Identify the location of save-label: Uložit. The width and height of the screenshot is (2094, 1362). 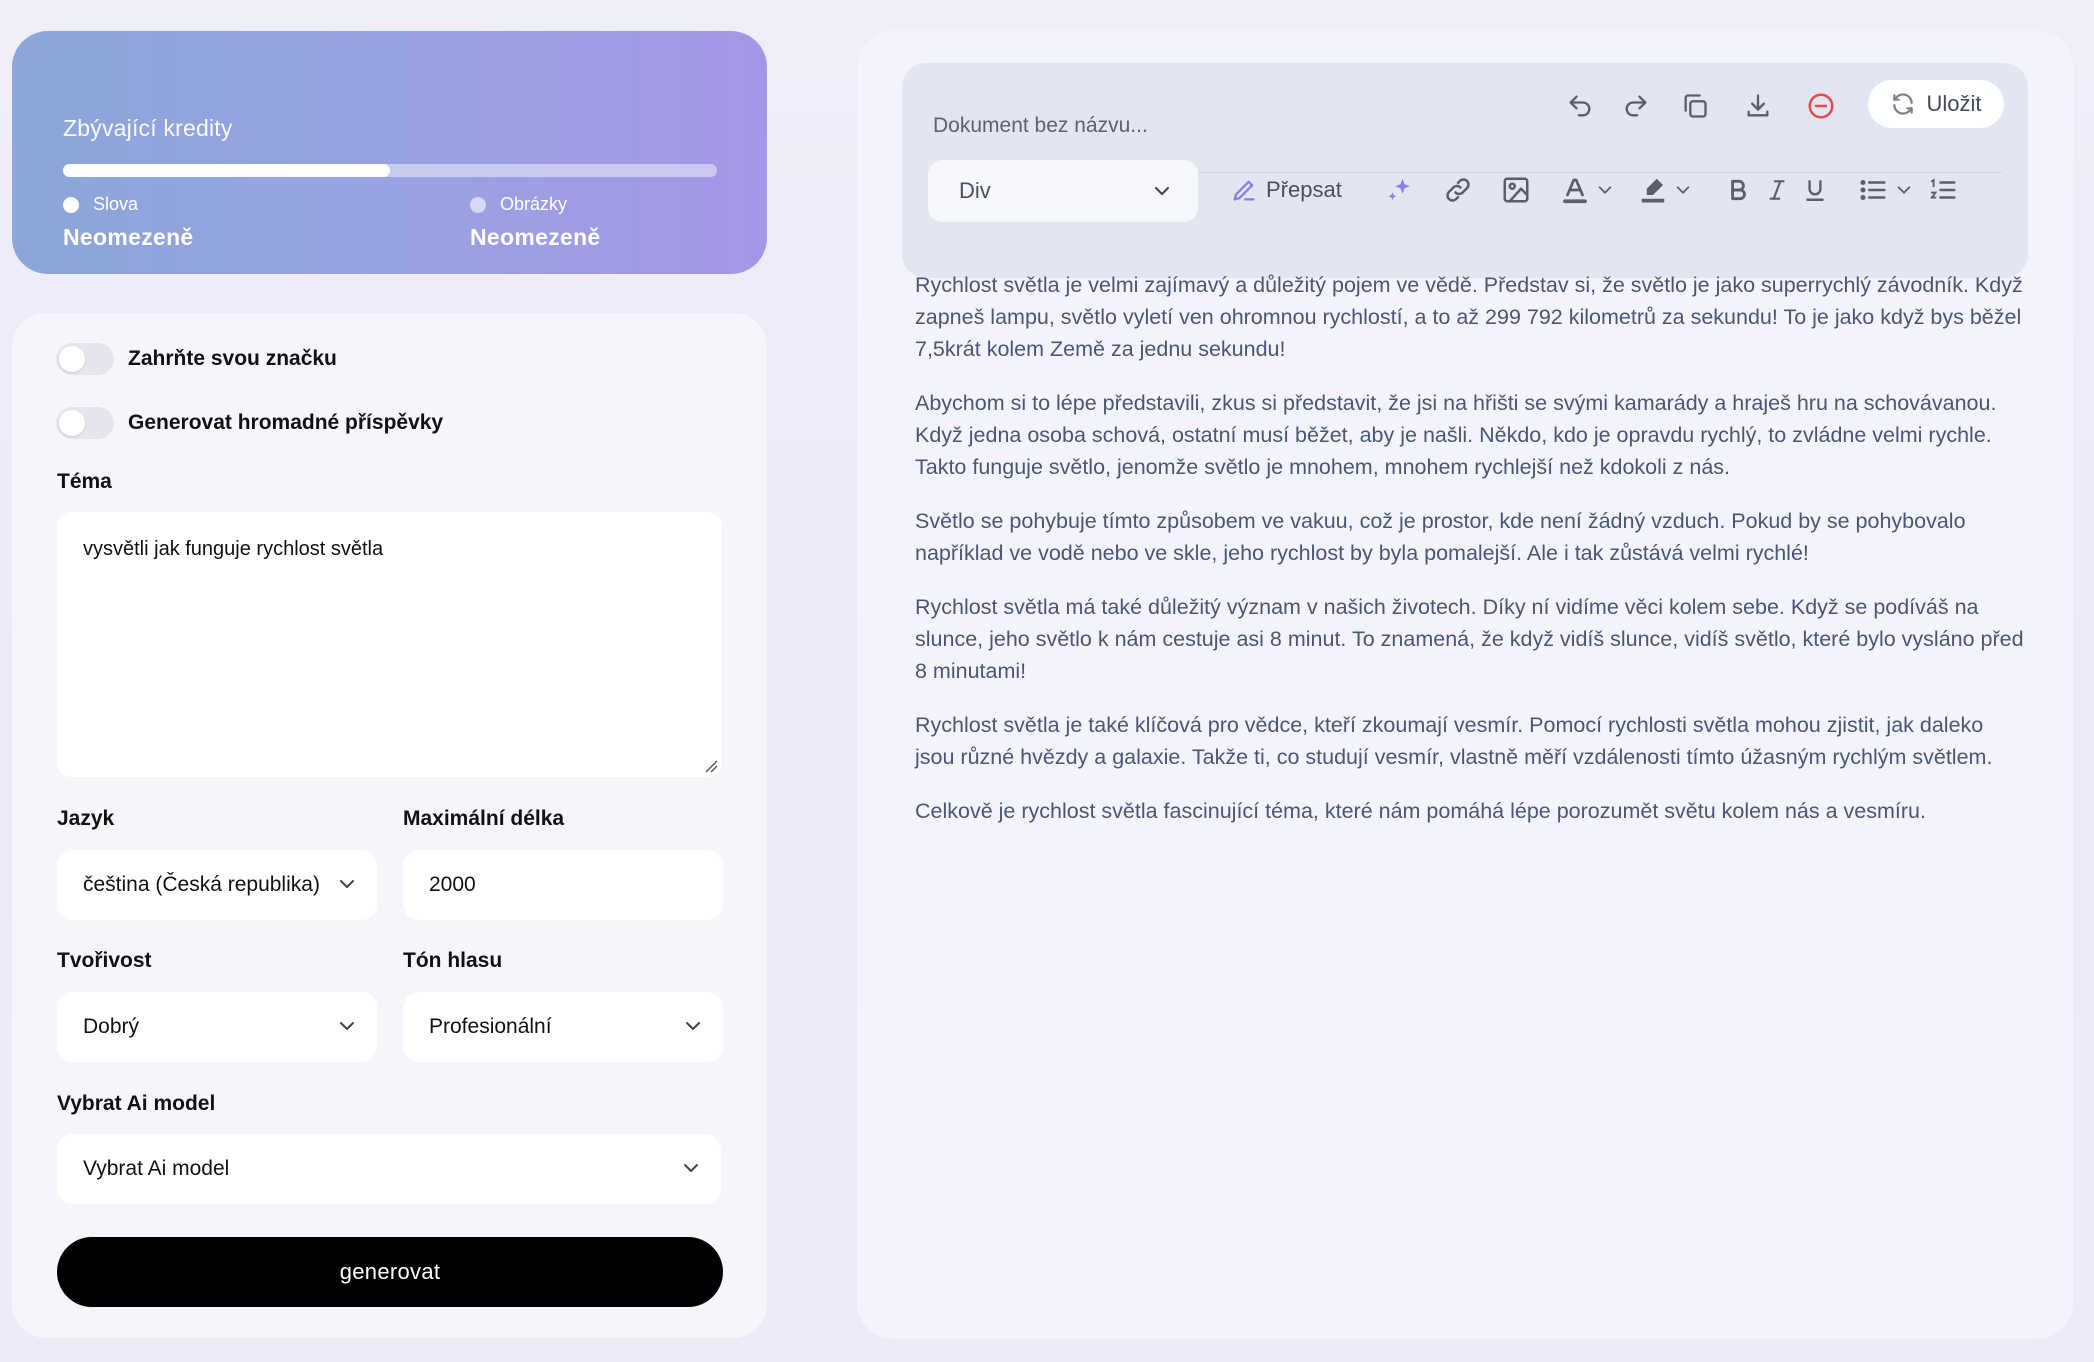
(1954, 103).